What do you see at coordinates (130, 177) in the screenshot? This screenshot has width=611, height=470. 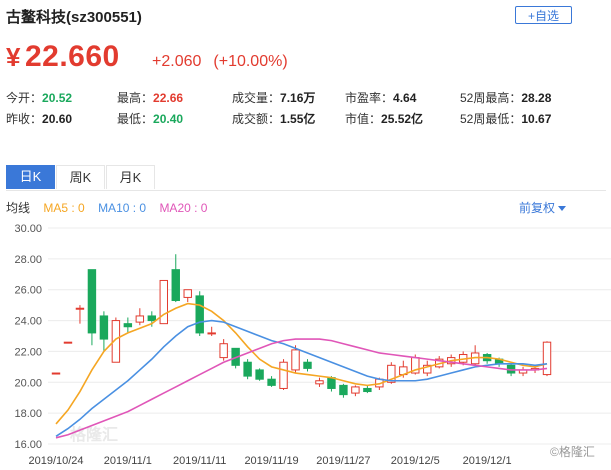 I see `tab-monthly-k: 月K` at bounding box center [130, 177].